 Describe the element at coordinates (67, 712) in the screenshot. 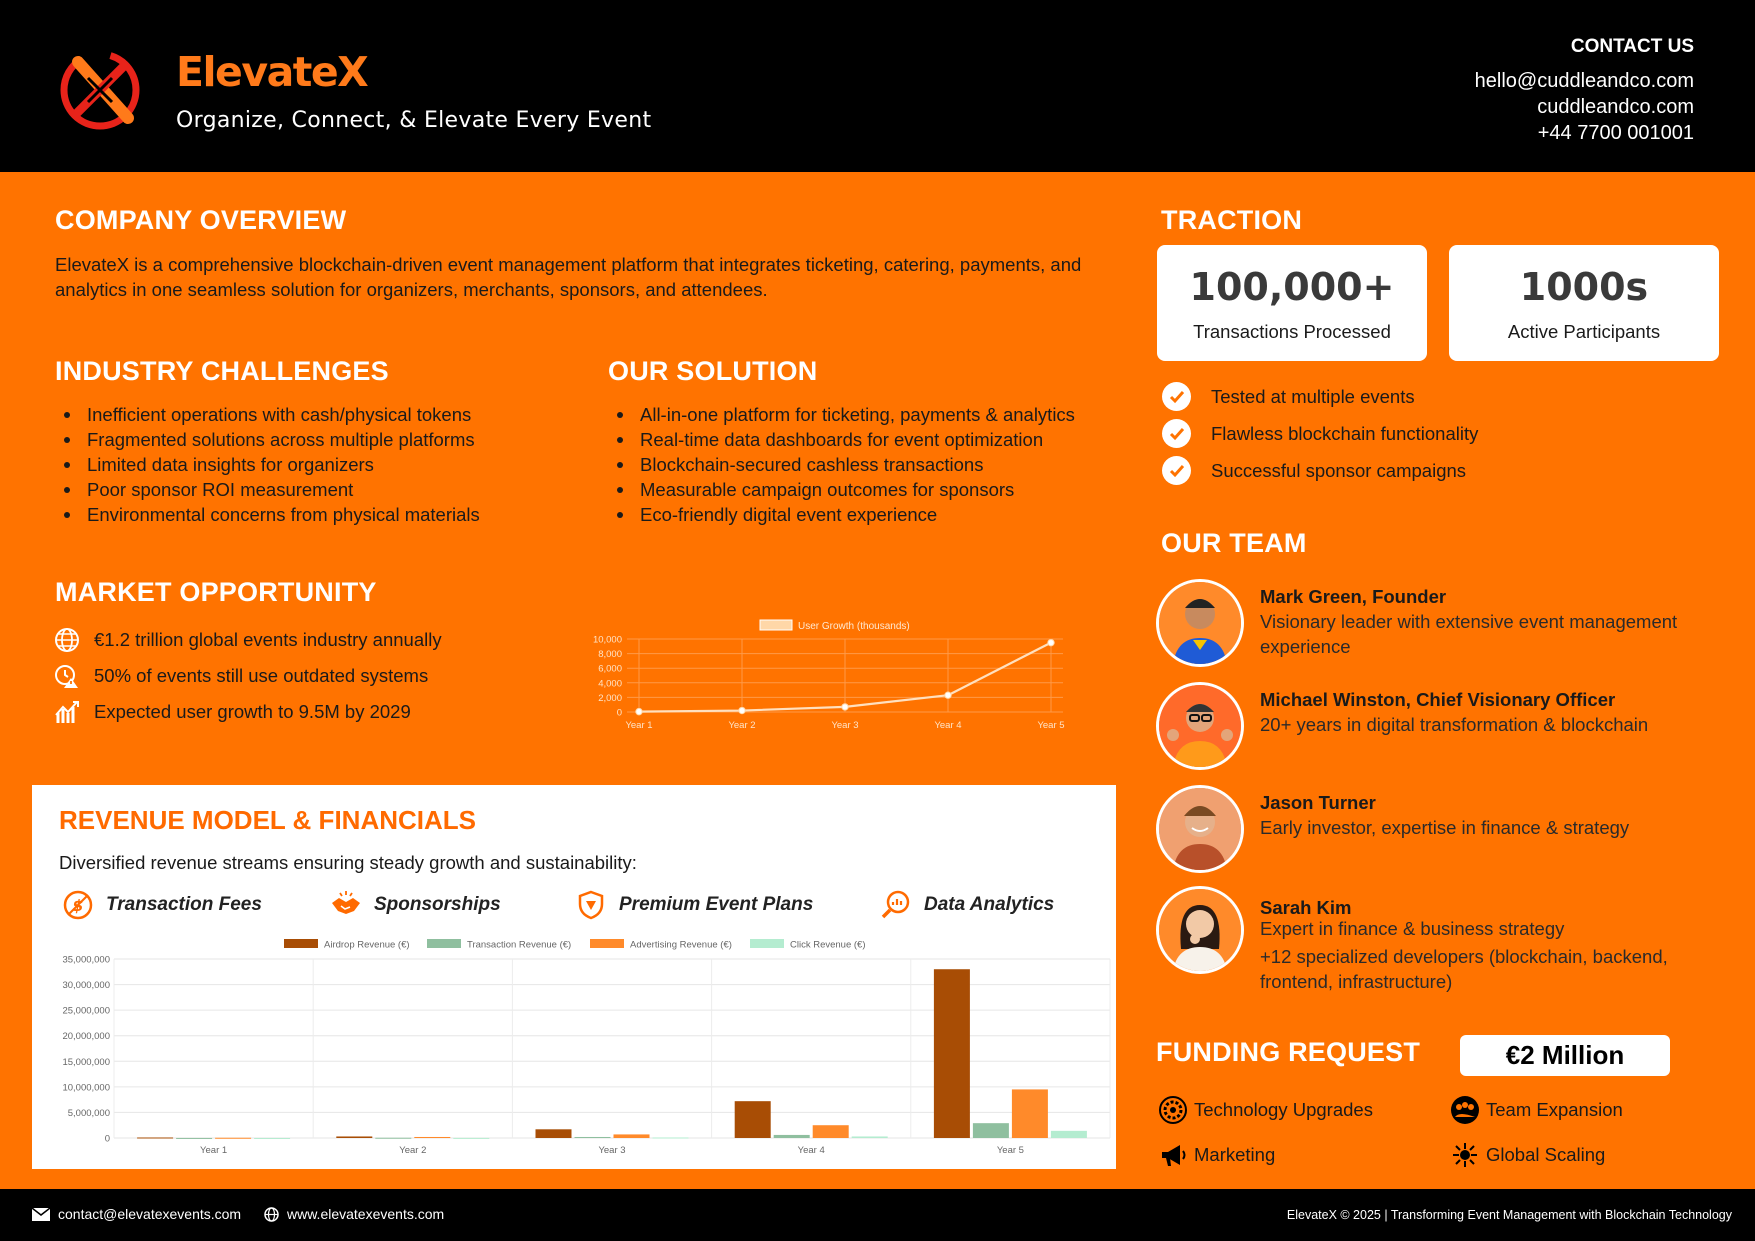

I see `growth-icon` at that location.